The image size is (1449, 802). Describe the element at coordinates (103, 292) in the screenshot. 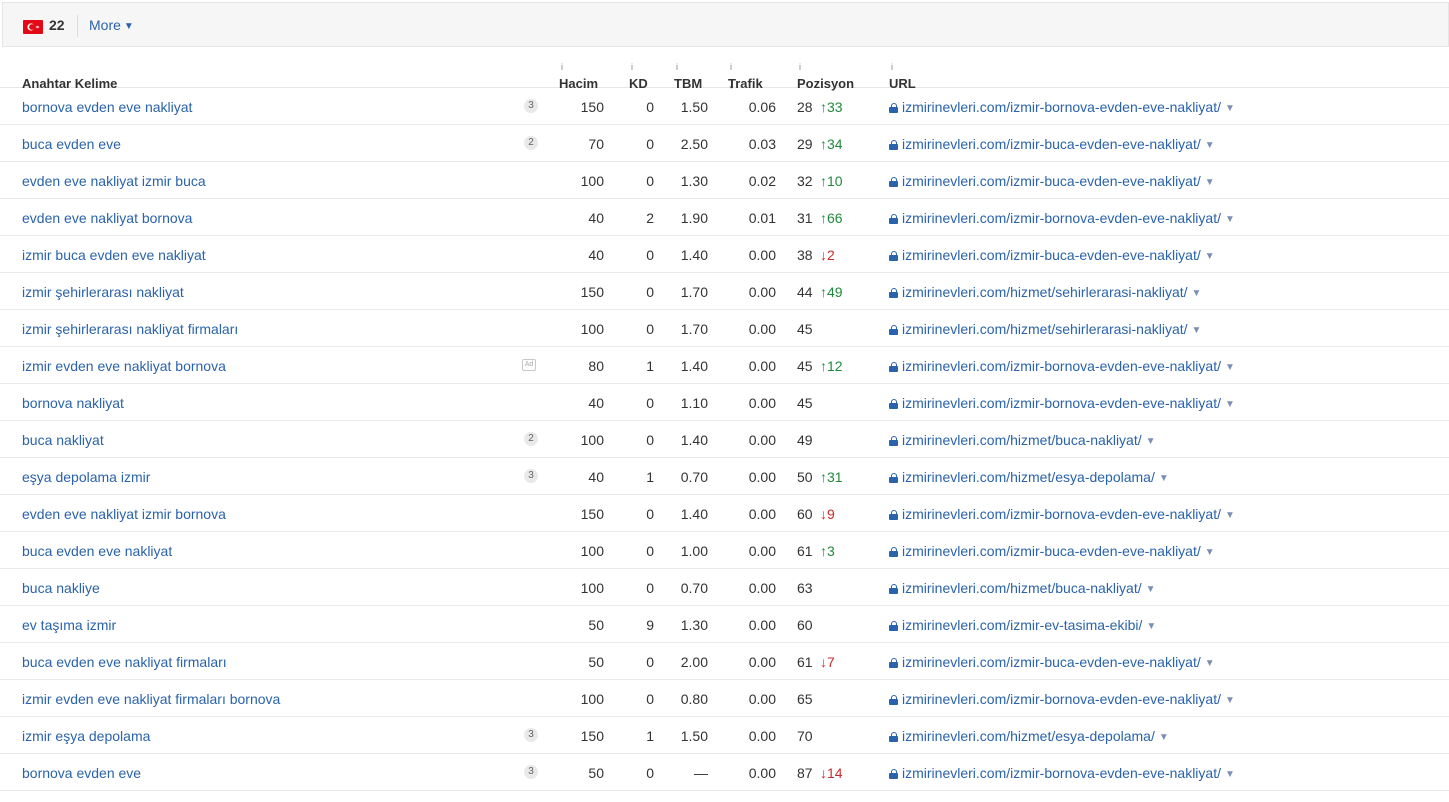

I see `keyword-link: izmir şehirlerarası nakliyat` at that location.